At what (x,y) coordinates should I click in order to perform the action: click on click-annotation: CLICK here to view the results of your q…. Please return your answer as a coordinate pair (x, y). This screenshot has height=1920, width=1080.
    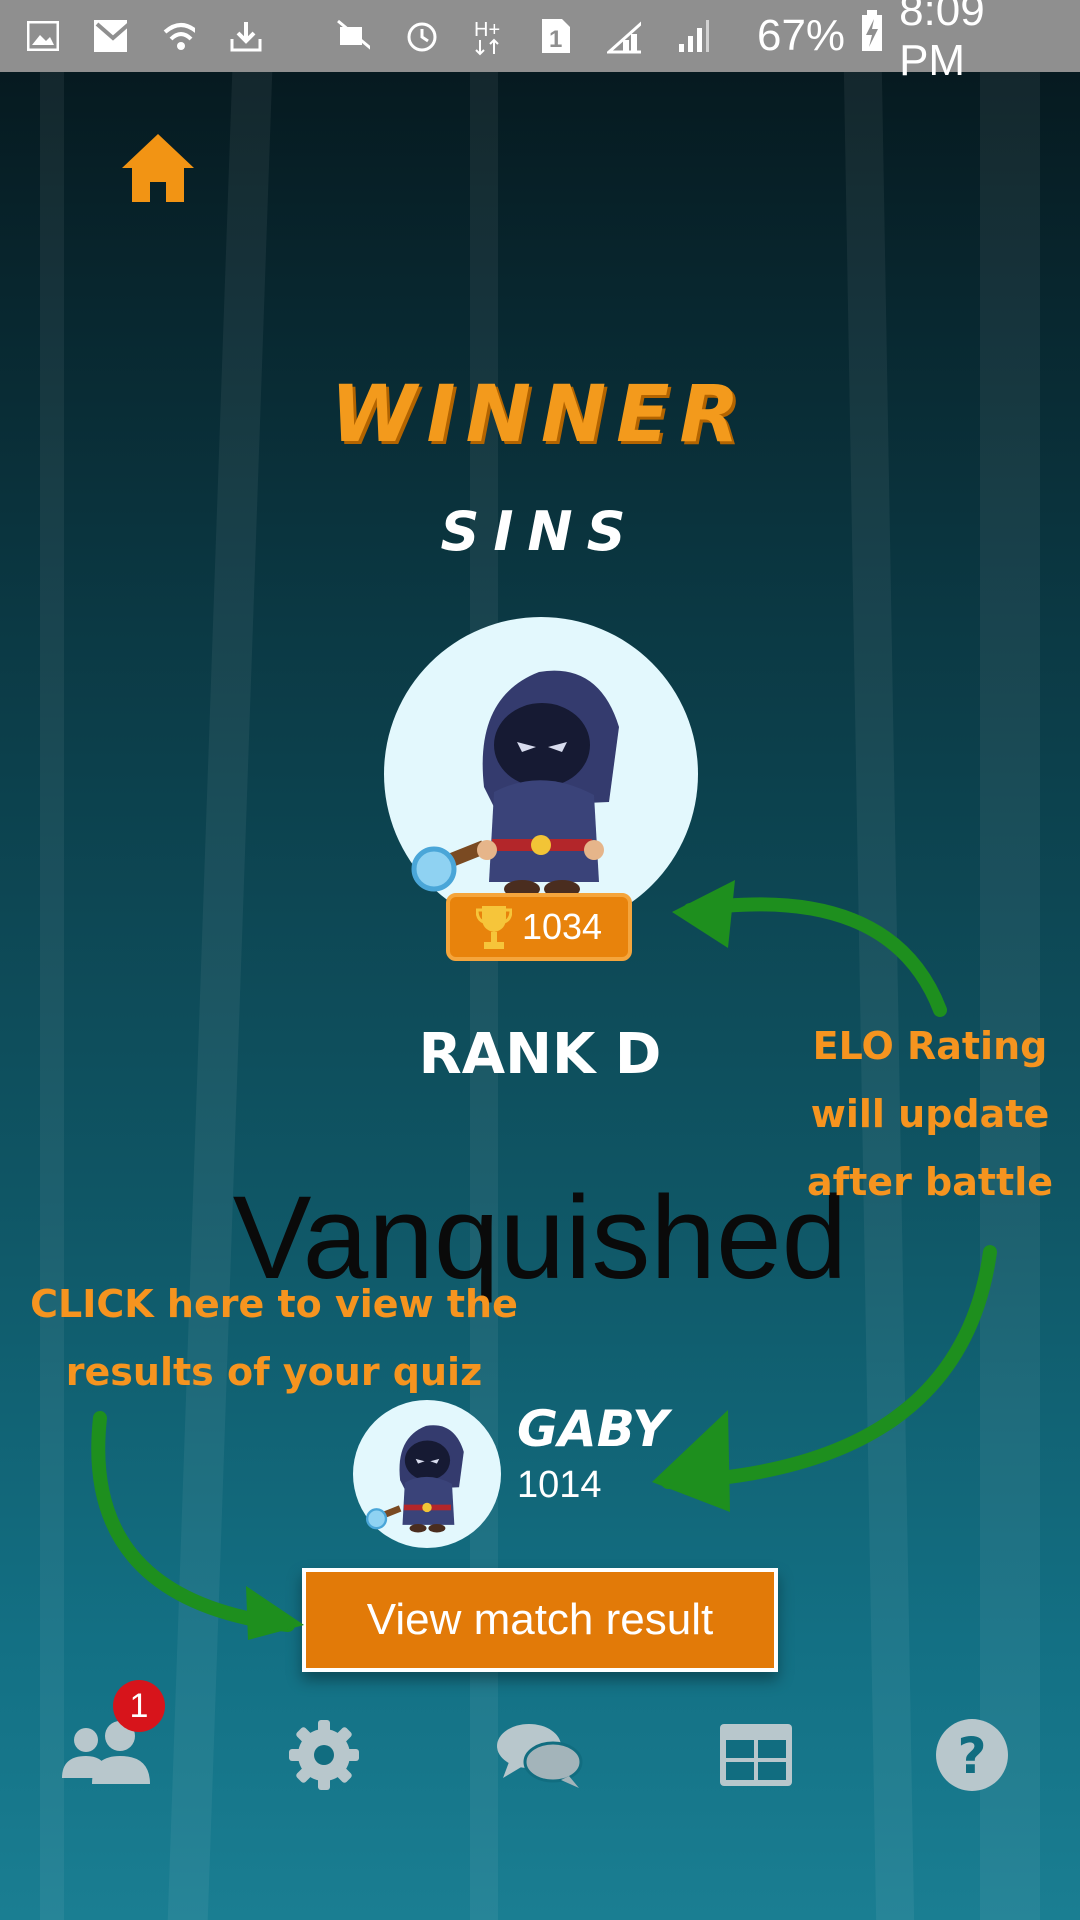
    Looking at the image, I should click on (274, 1338).